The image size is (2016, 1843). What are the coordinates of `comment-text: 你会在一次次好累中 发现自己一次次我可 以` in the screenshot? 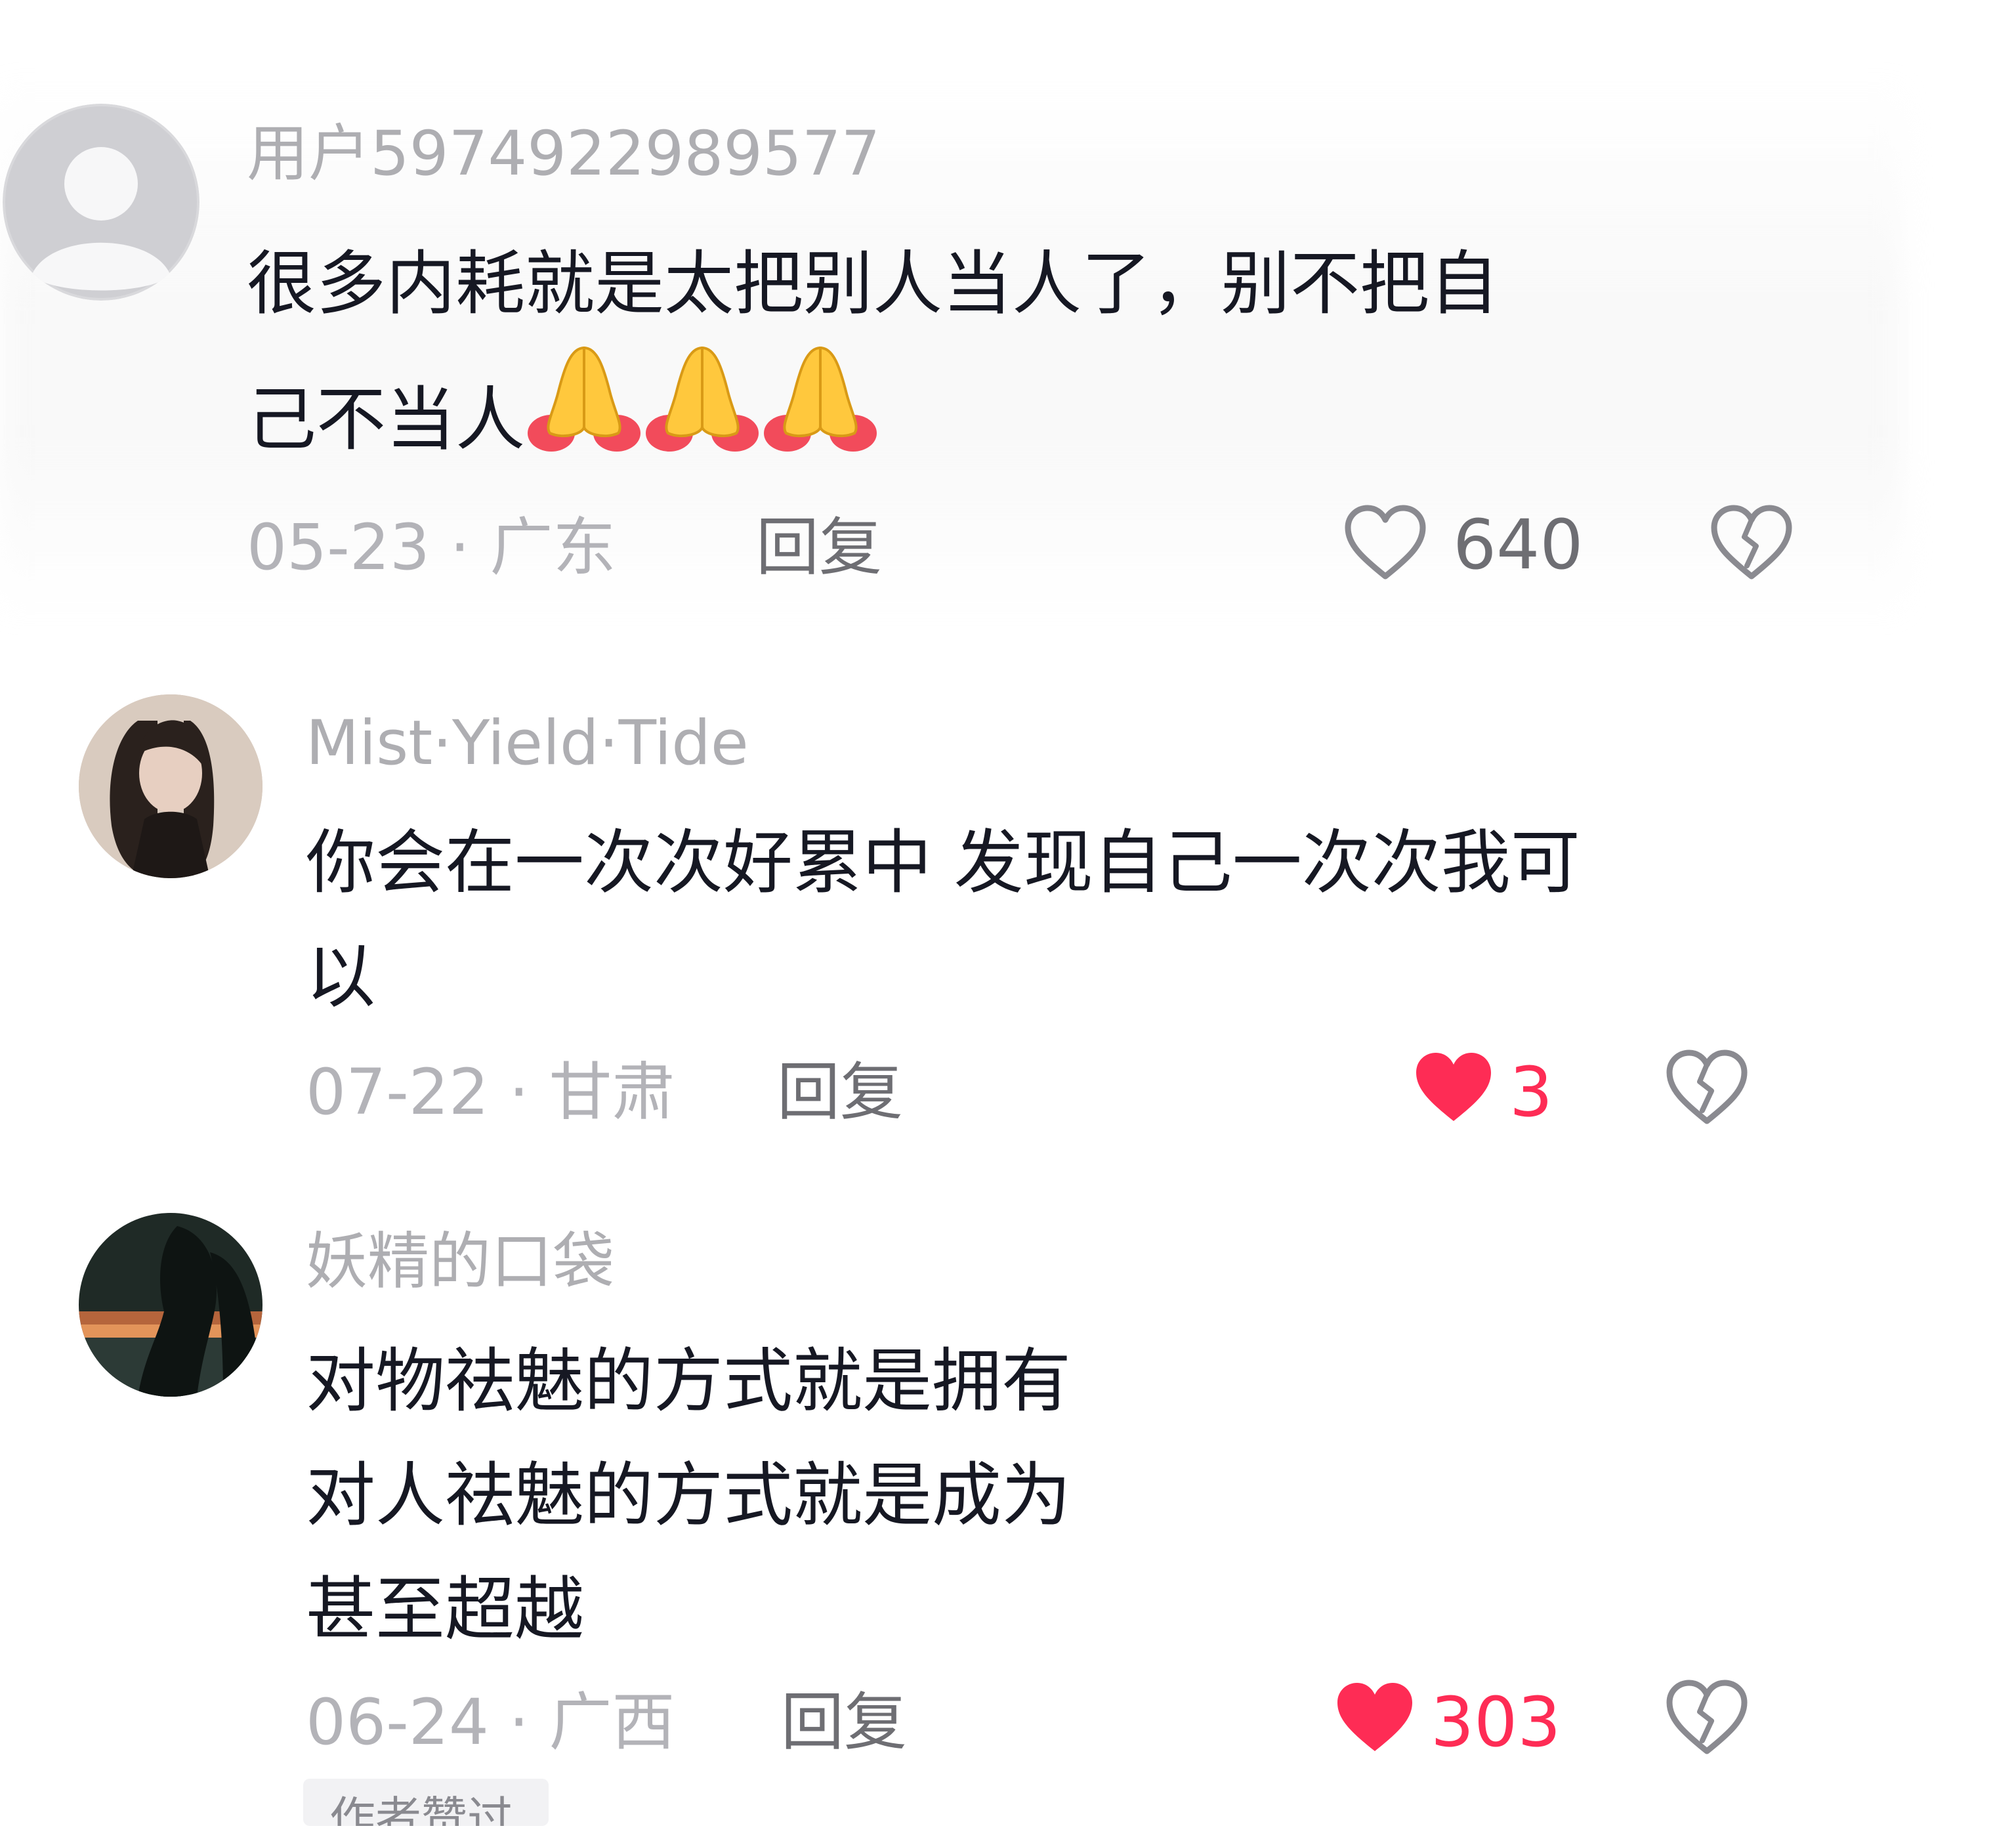 It's located at (943, 920).